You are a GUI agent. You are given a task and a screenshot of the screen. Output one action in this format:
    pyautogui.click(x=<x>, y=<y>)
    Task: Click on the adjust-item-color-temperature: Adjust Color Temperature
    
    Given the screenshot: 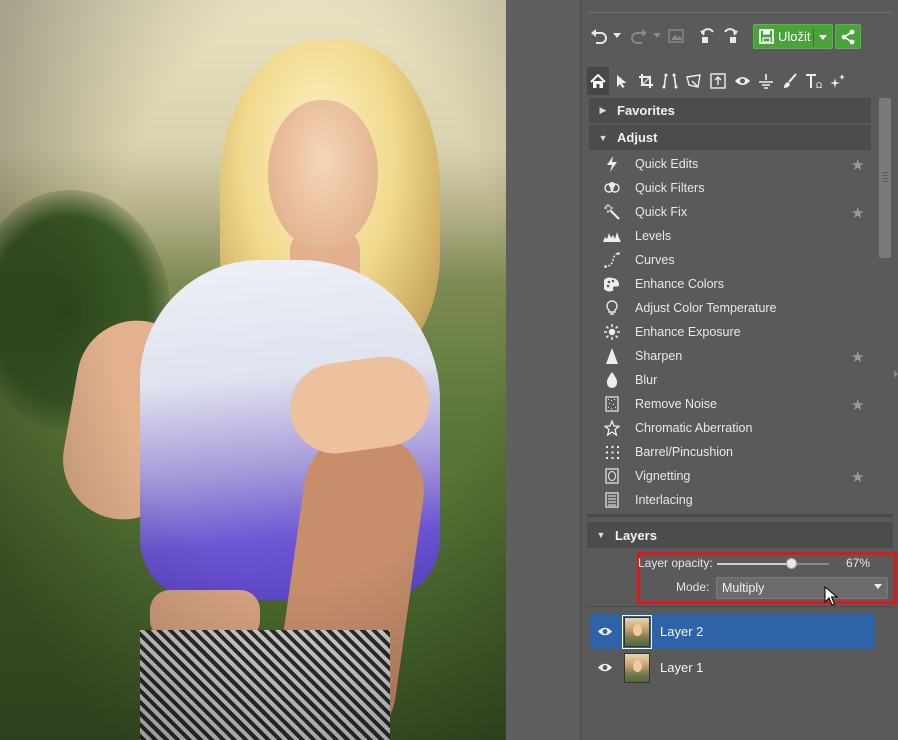 What is the action you would take?
    pyautogui.click(x=730, y=308)
    